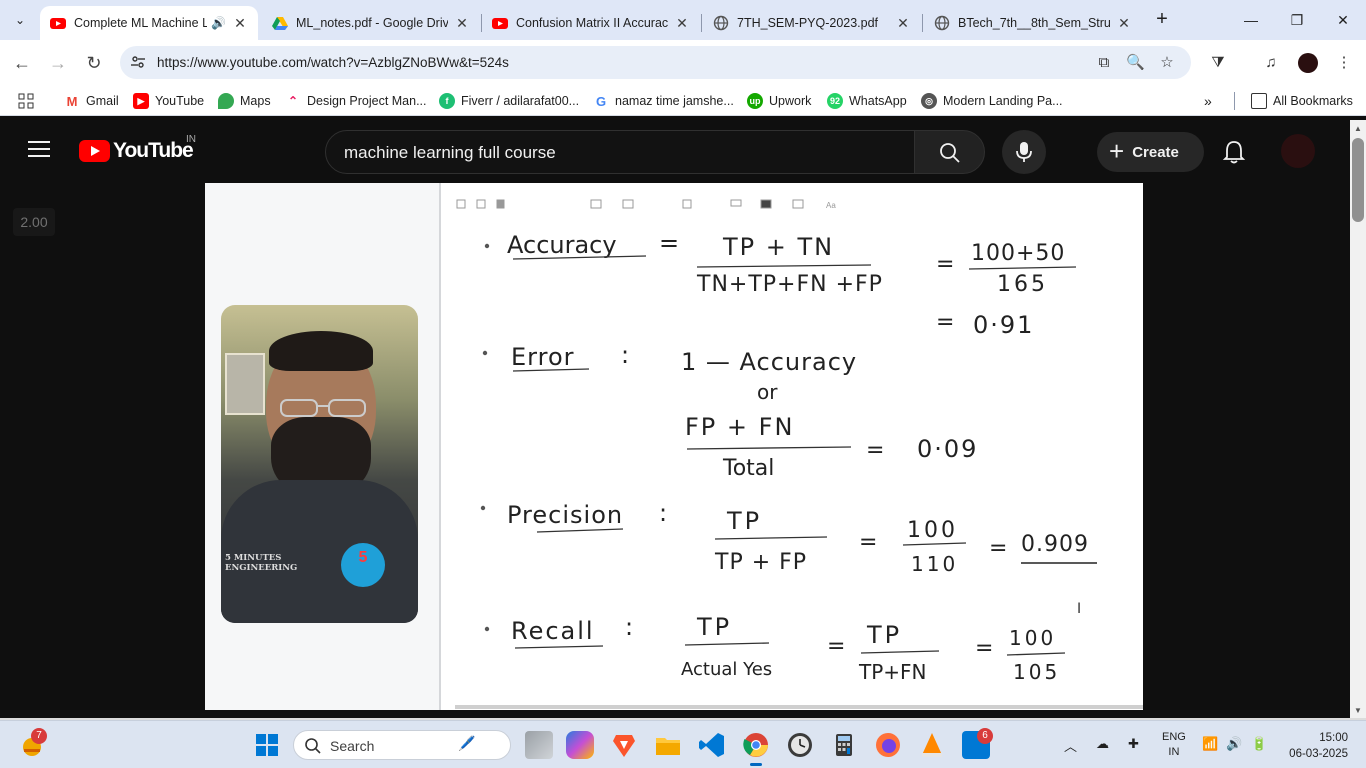 The image size is (1366, 768). Describe the element at coordinates (712, 745) in the screenshot. I see `vscode-icon` at that location.